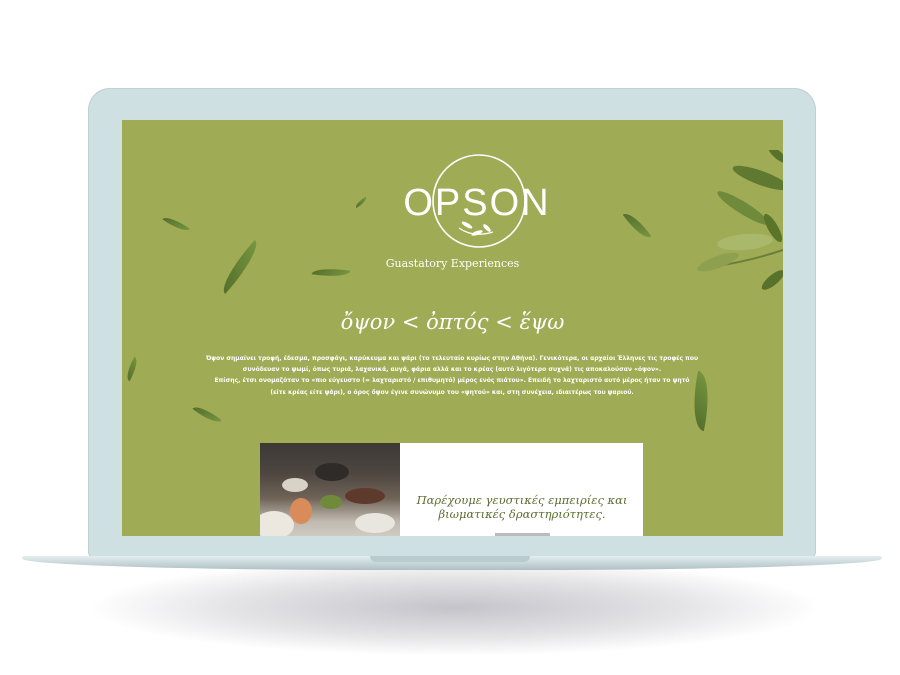 Image resolution: width=900 pixels, height=675 pixels. What do you see at coordinates (452, 263) in the screenshot?
I see `logo-tagline: Guastatory Experiences` at bounding box center [452, 263].